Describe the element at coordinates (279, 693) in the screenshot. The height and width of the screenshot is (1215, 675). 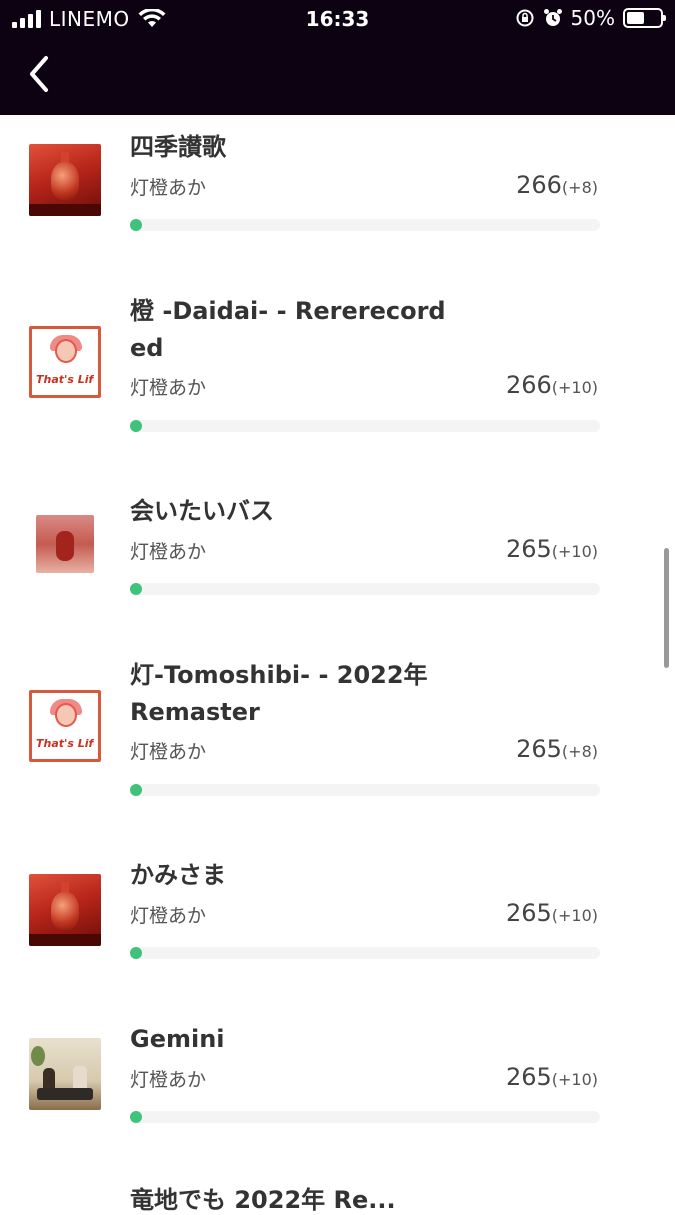
I see `song-title: 灯-Tomoshibi- - 2022年 Remaster` at that location.